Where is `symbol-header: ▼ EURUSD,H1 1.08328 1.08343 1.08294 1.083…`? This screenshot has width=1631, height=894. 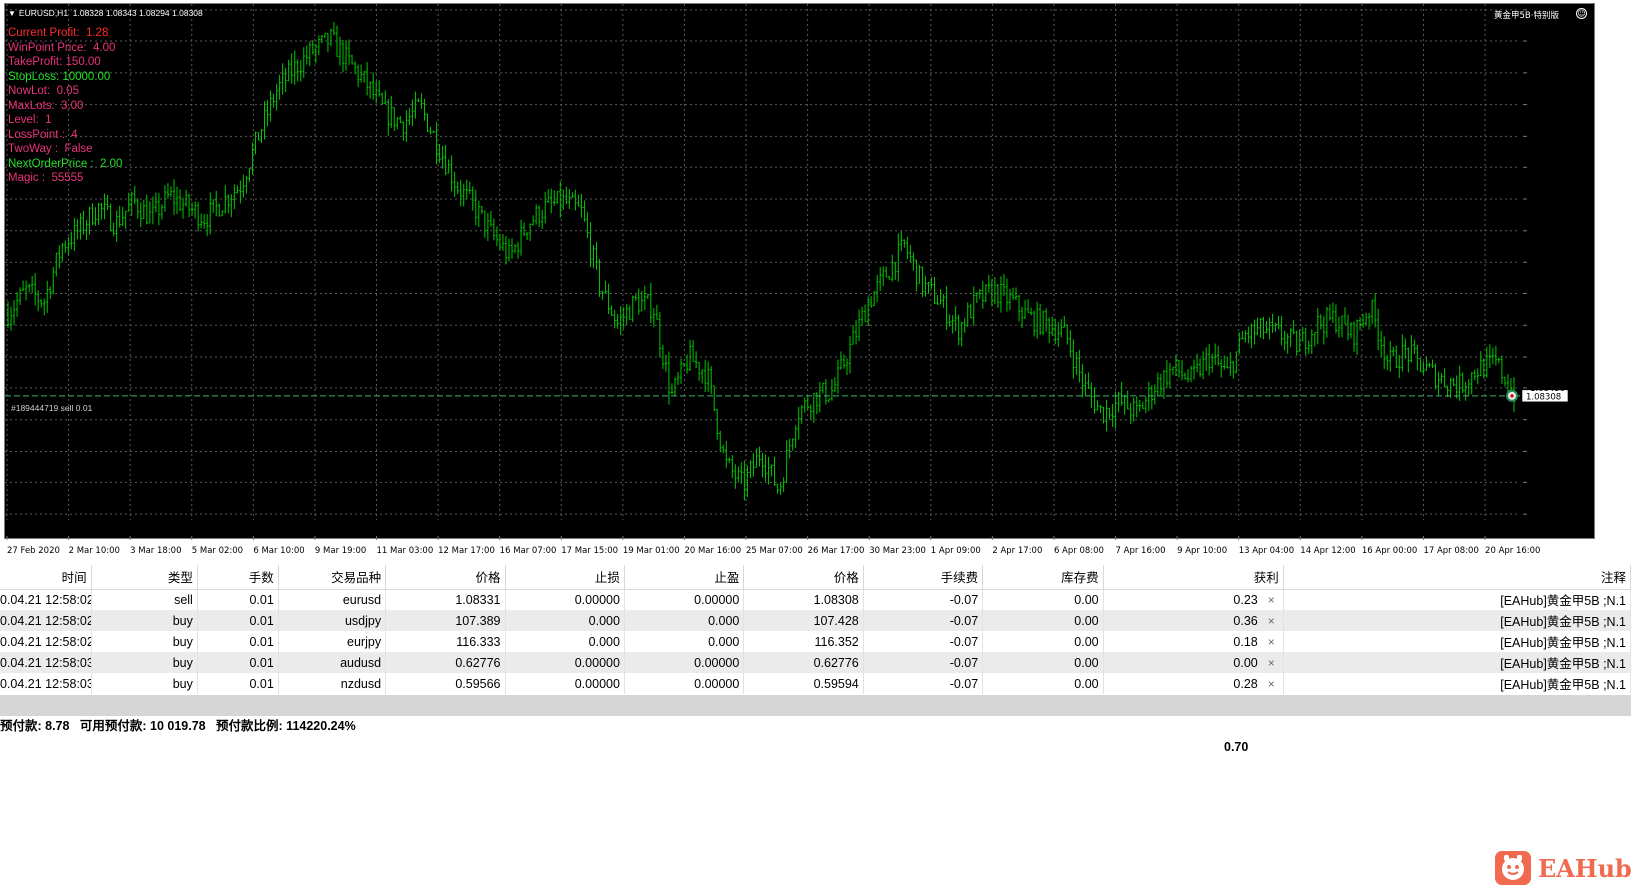
symbol-header: ▼ EURUSD,H1 1.08328 1.08343 1.08294 1.083… is located at coordinates (105, 13).